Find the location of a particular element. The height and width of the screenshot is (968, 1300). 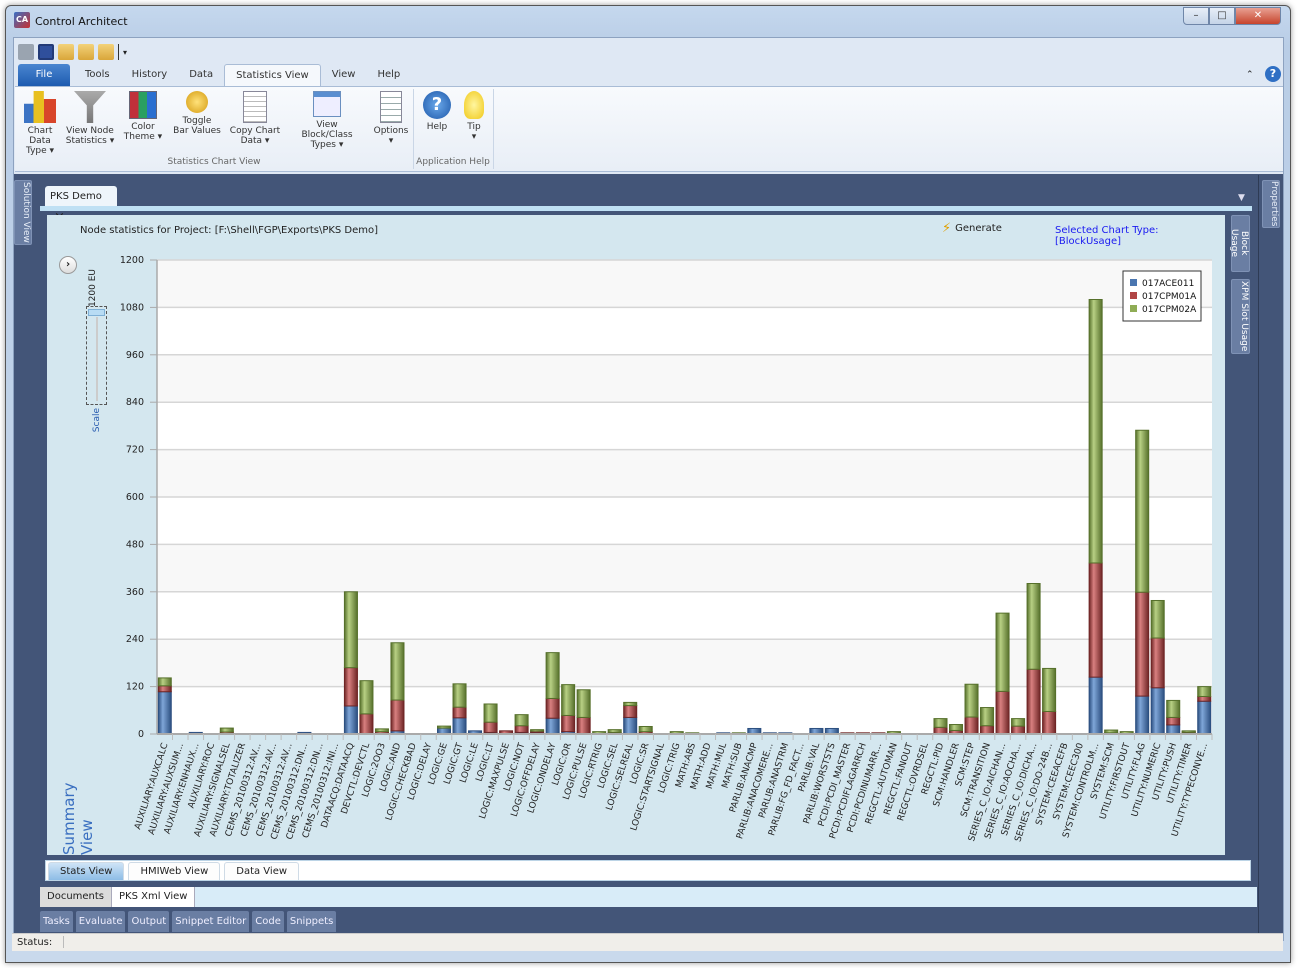

document-tab-pks-demo: PKS Demo × is located at coordinates (81, 205).